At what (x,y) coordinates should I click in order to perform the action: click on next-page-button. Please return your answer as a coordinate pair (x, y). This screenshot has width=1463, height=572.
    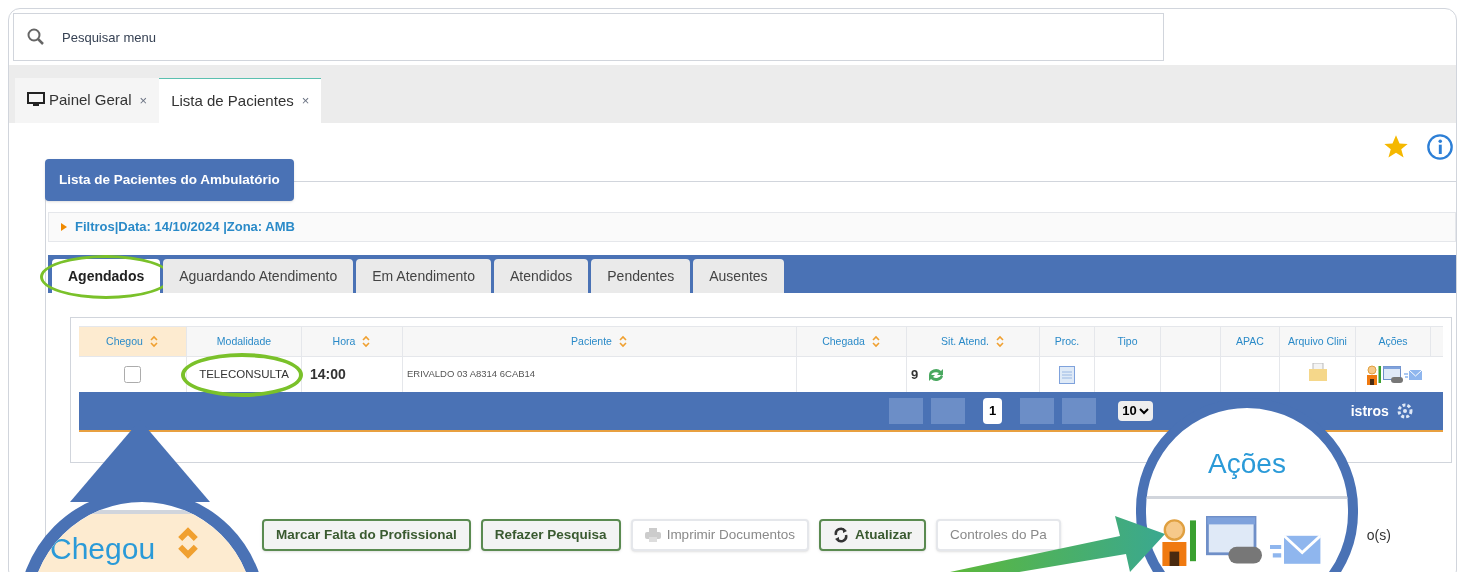
    Looking at the image, I should click on (1037, 411).